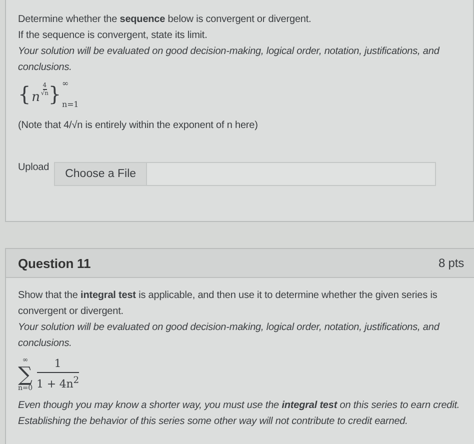  What do you see at coordinates (165, 20) in the screenshot?
I see `question-text: Determine whether the sequence below is convergent or divergent.` at bounding box center [165, 20].